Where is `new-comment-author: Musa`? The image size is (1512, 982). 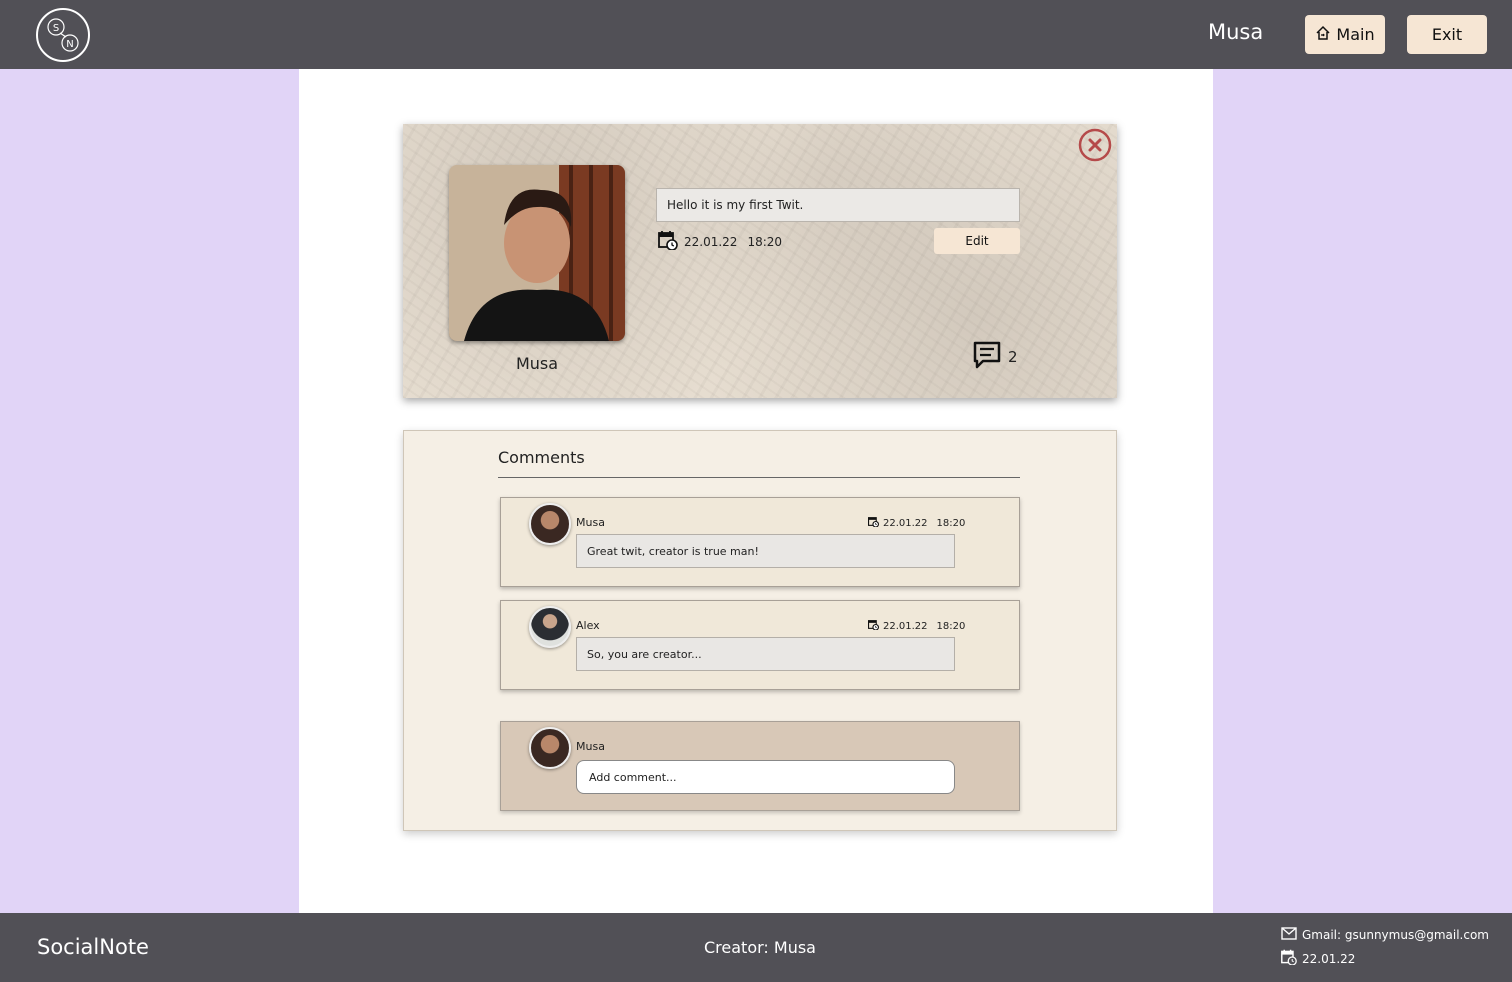 new-comment-author: Musa is located at coordinates (590, 746).